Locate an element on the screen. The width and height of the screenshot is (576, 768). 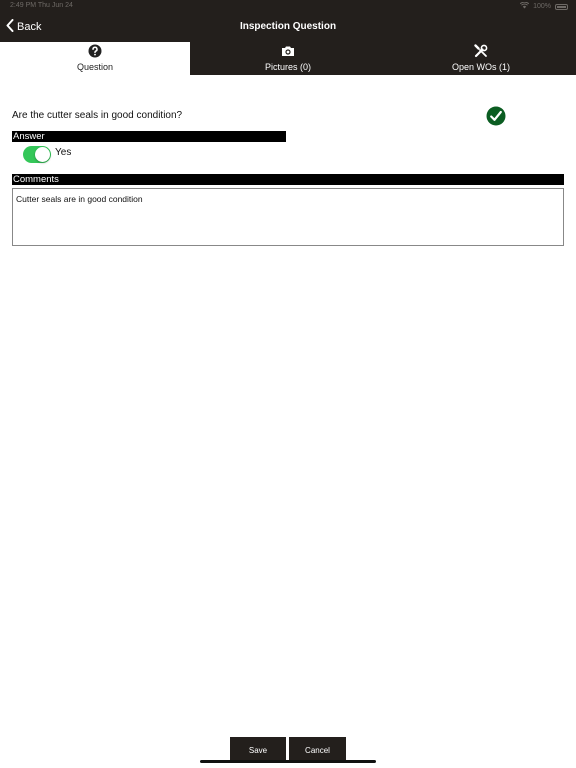
answer-toggle is located at coordinates (37, 154).